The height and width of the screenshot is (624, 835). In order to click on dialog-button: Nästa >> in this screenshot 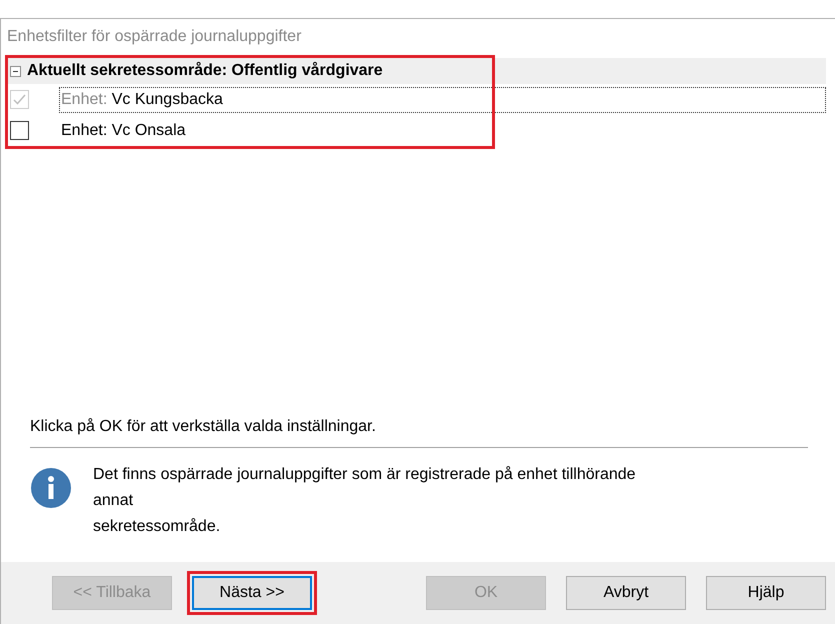, I will do `click(252, 593)`.